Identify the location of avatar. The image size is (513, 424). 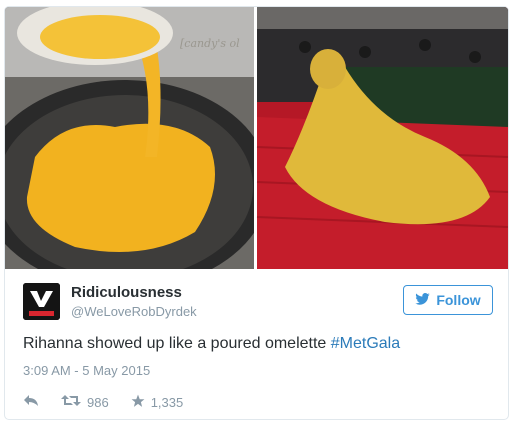
(41, 301).